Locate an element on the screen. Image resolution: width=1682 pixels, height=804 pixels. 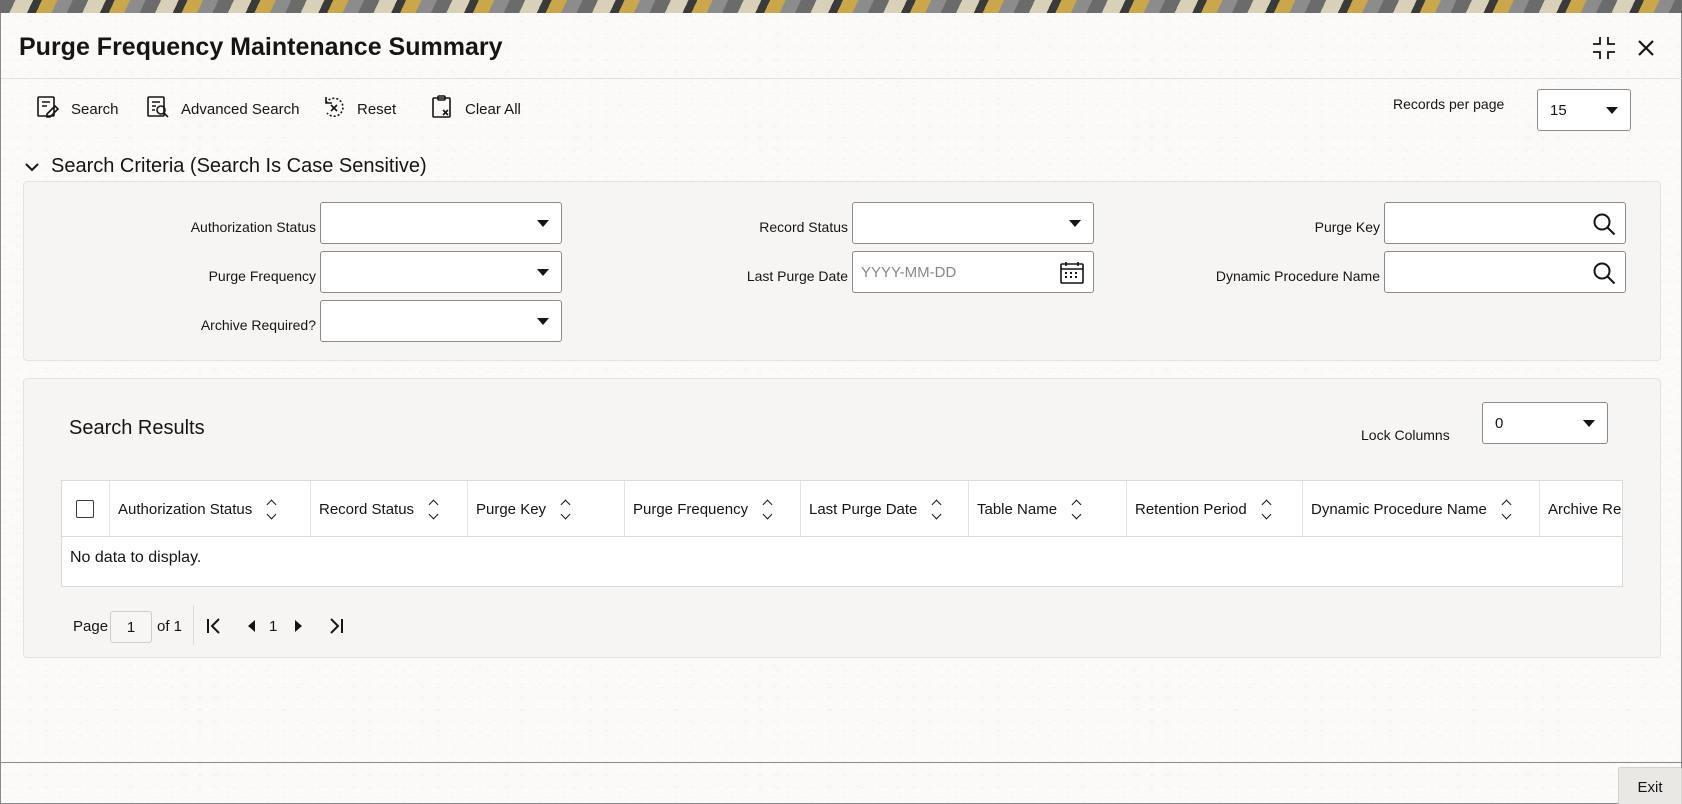
page-title: Purge Frequency Maintenance Summary is located at coordinates (261, 47).